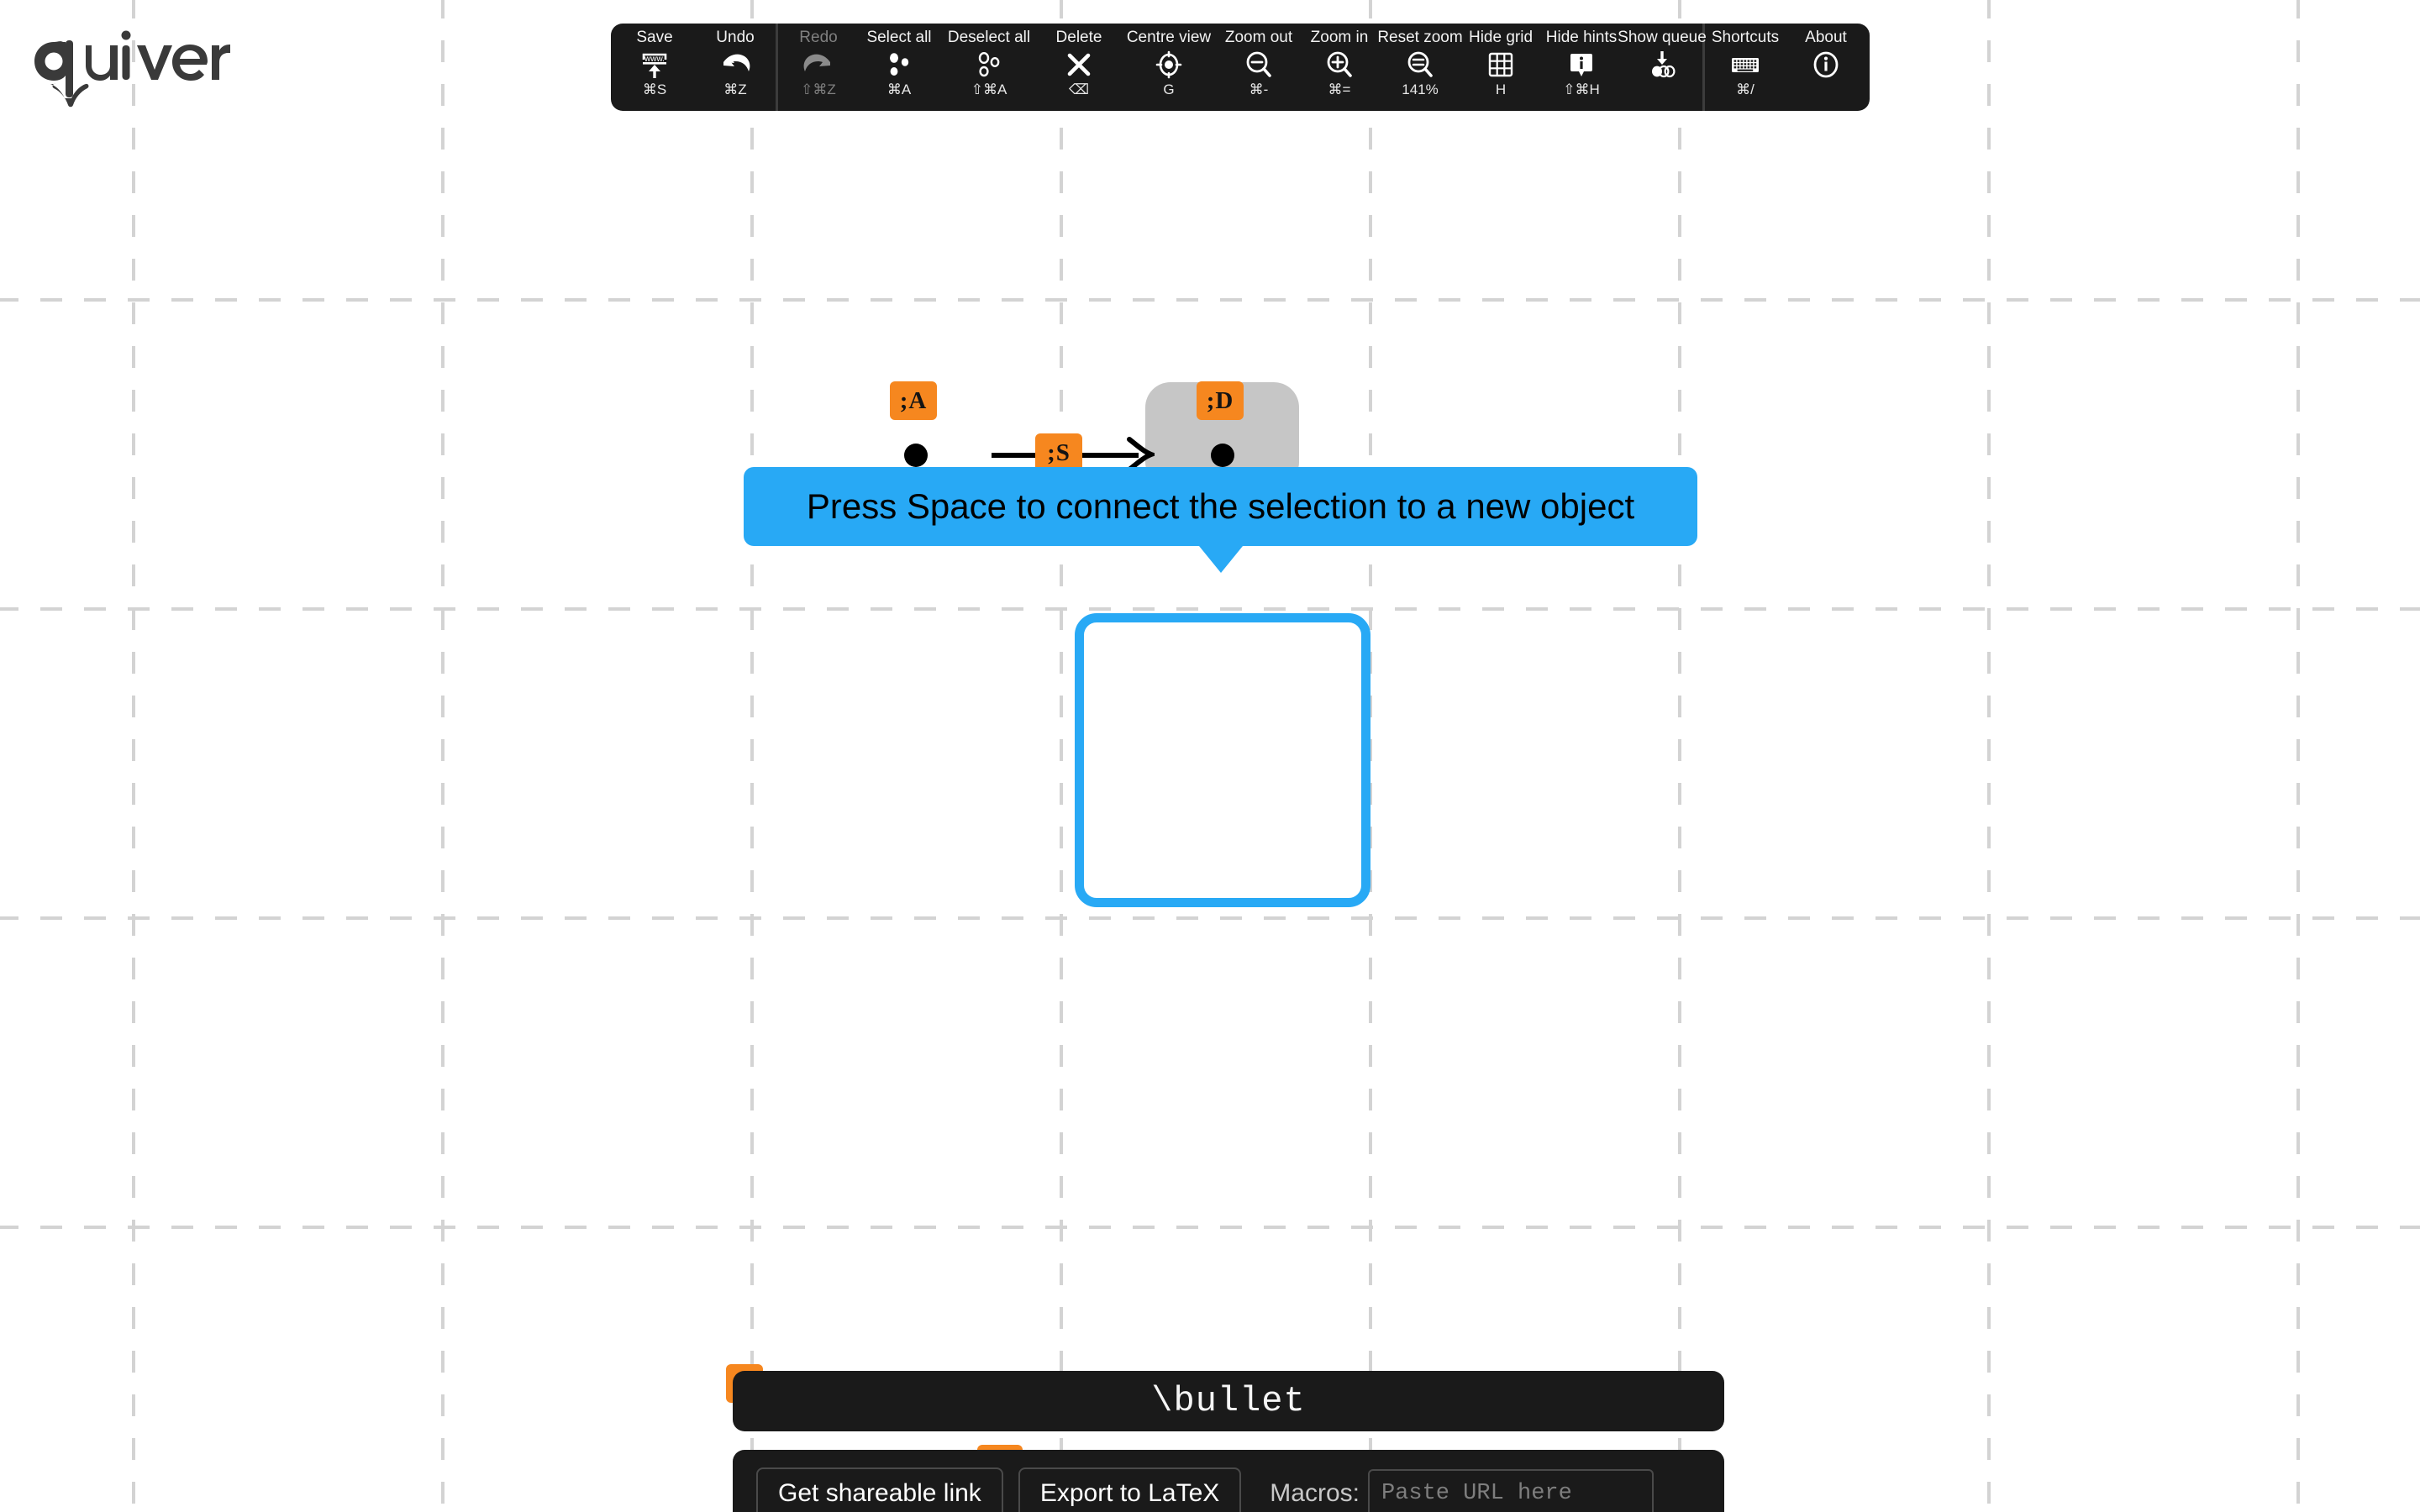 This screenshot has width=2420, height=1512. What do you see at coordinates (989, 37) in the screenshot?
I see `toolbar-button-label: Deselect all` at bounding box center [989, 37].